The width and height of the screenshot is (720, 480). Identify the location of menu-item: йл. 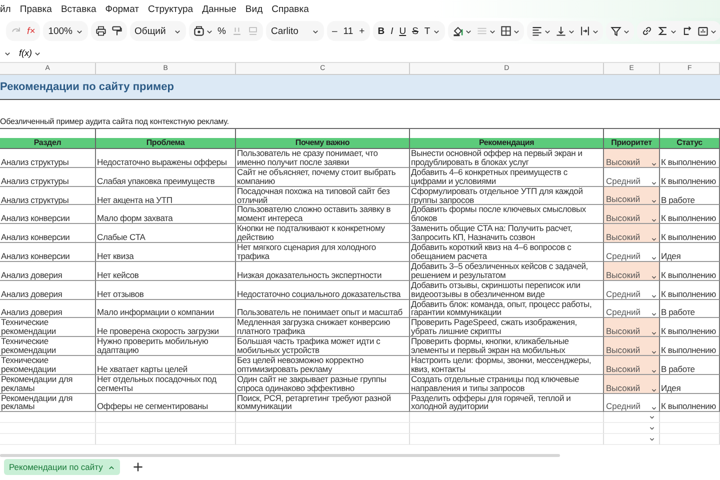
(5, 9).